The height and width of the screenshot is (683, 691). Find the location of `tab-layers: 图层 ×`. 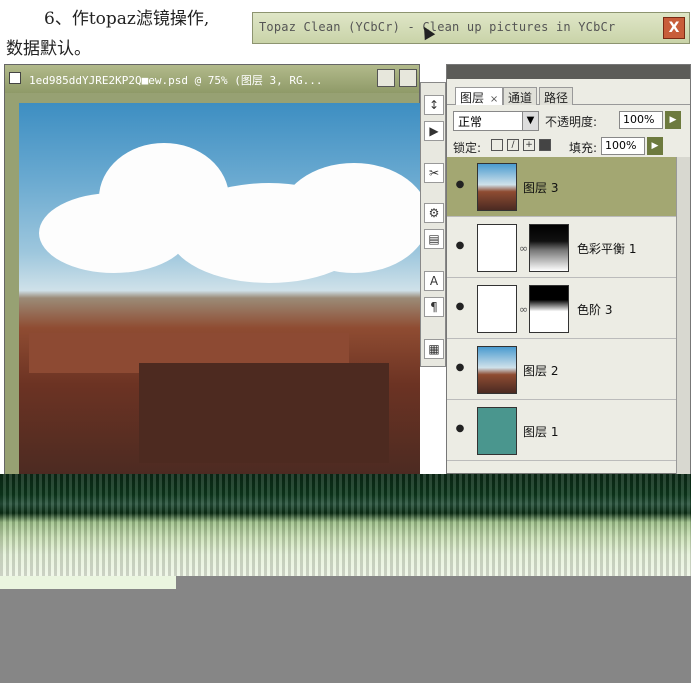

tab-layers: 图层 × is located at coordinates (479, 96).